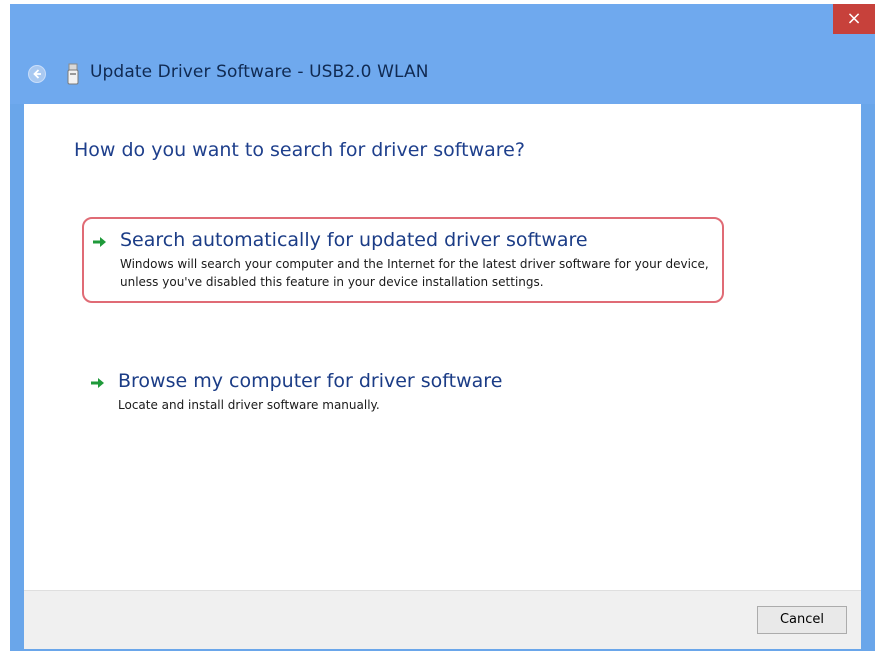  What do you see at coordinates (73, 74) in the screenshot?
I see `usb-device-icon` at bounding box center [73, 74].